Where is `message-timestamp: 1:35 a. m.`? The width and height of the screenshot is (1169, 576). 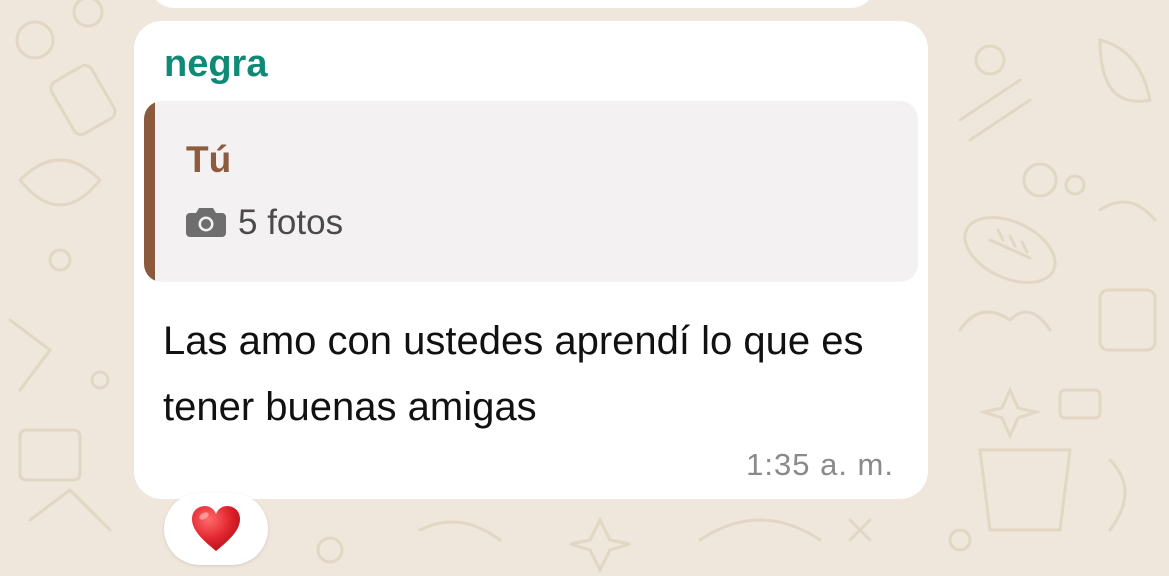 message-timestamp: 1:35 a. m. is located at coordinates (820, 464).